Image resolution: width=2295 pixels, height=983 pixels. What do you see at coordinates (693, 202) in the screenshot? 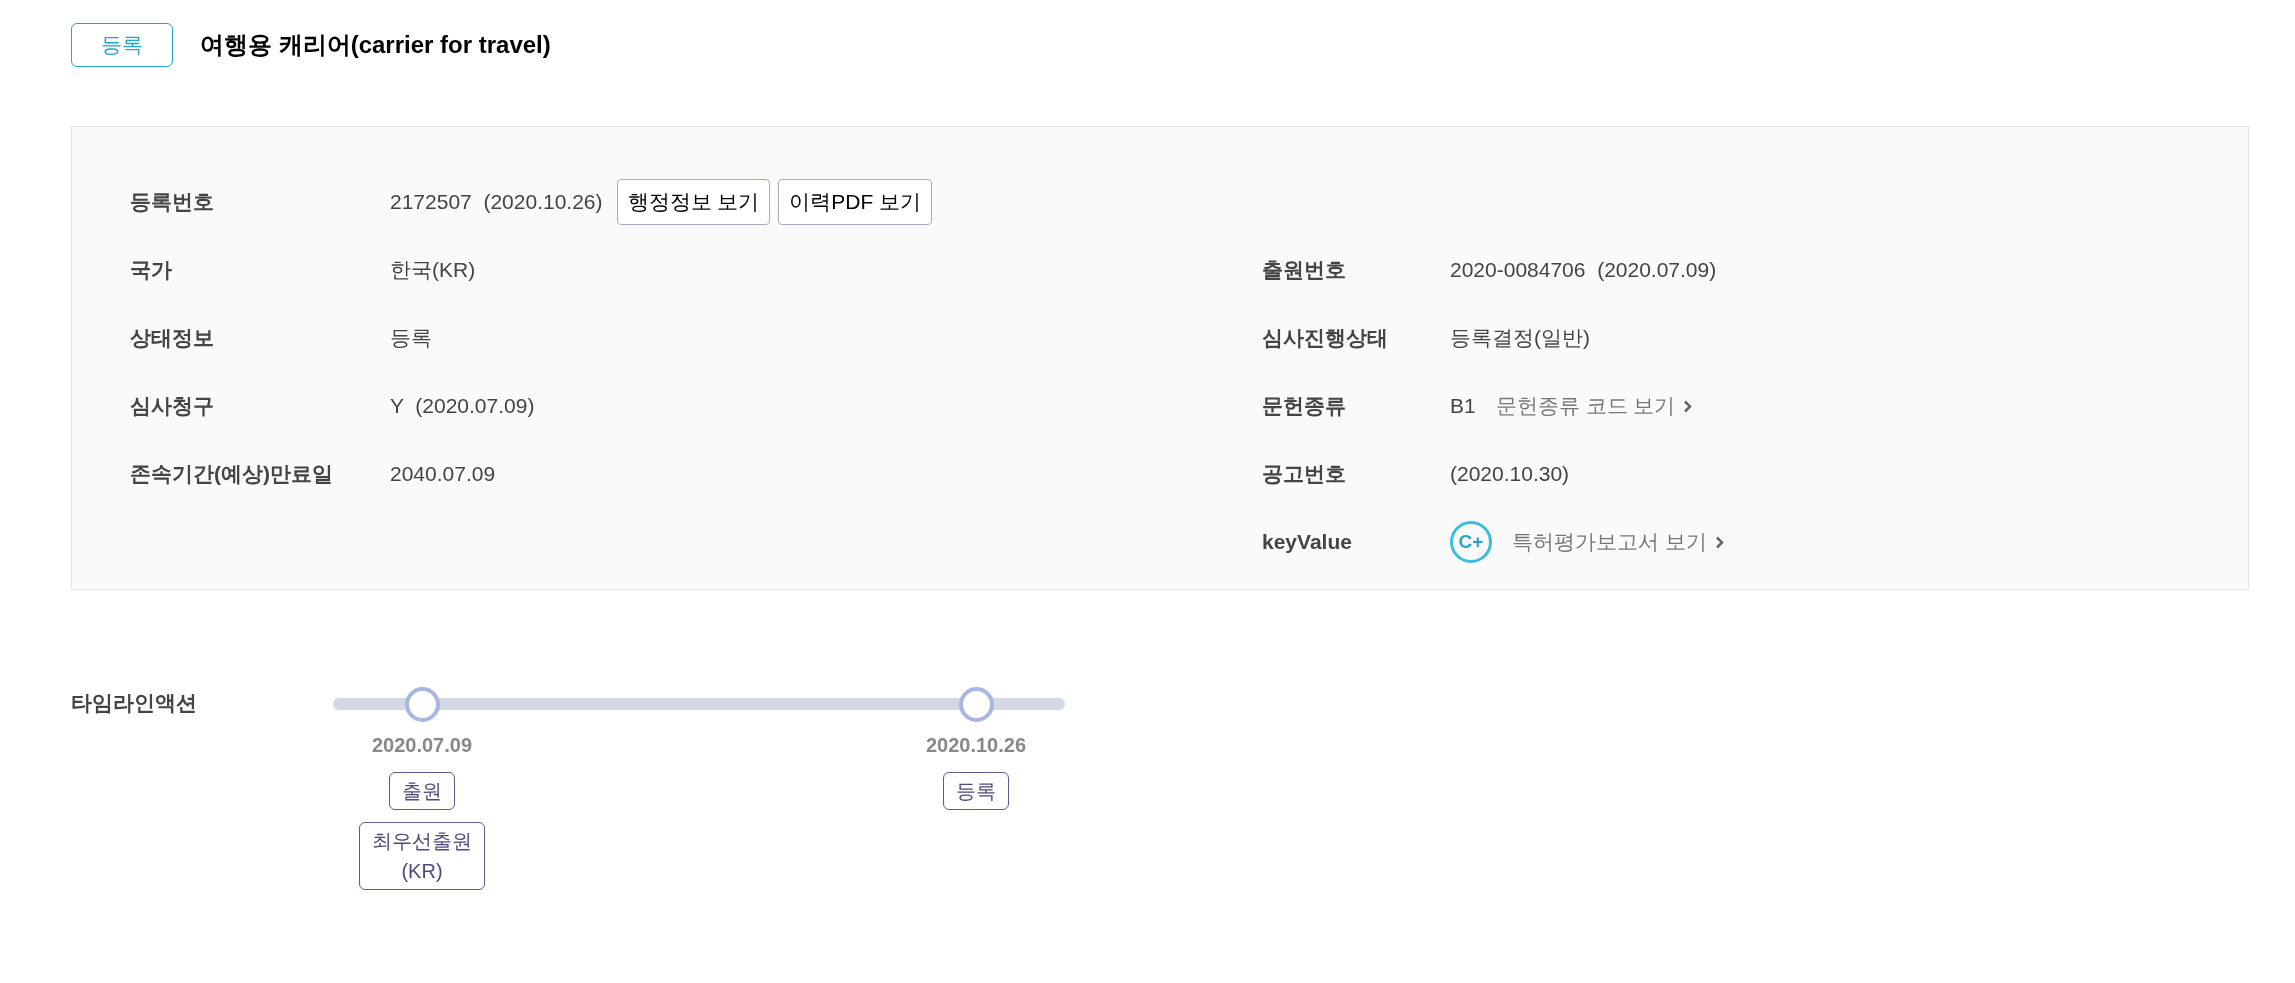
I see `view-button: 행정정보 보기` at bounding box center [693, 202].